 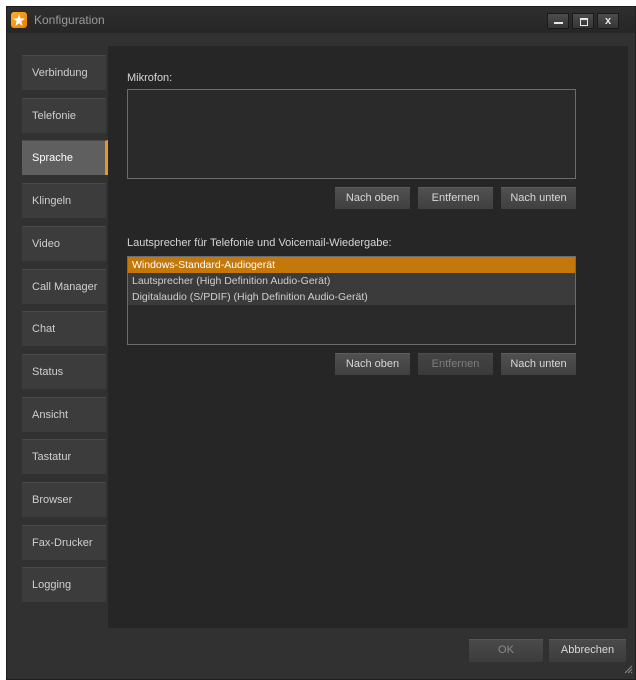 What do you see at coordinates (64, 329) in the screenshot?
I see `sidebar-item-chat: Chat` at bounding box center [64, 329].